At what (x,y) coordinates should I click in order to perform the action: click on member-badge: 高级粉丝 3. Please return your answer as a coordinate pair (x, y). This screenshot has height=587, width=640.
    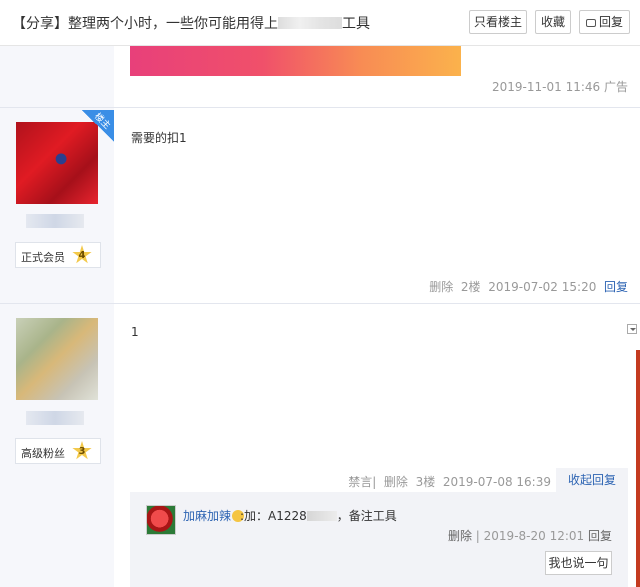
    Looking at the image, I should click on (58, 451).